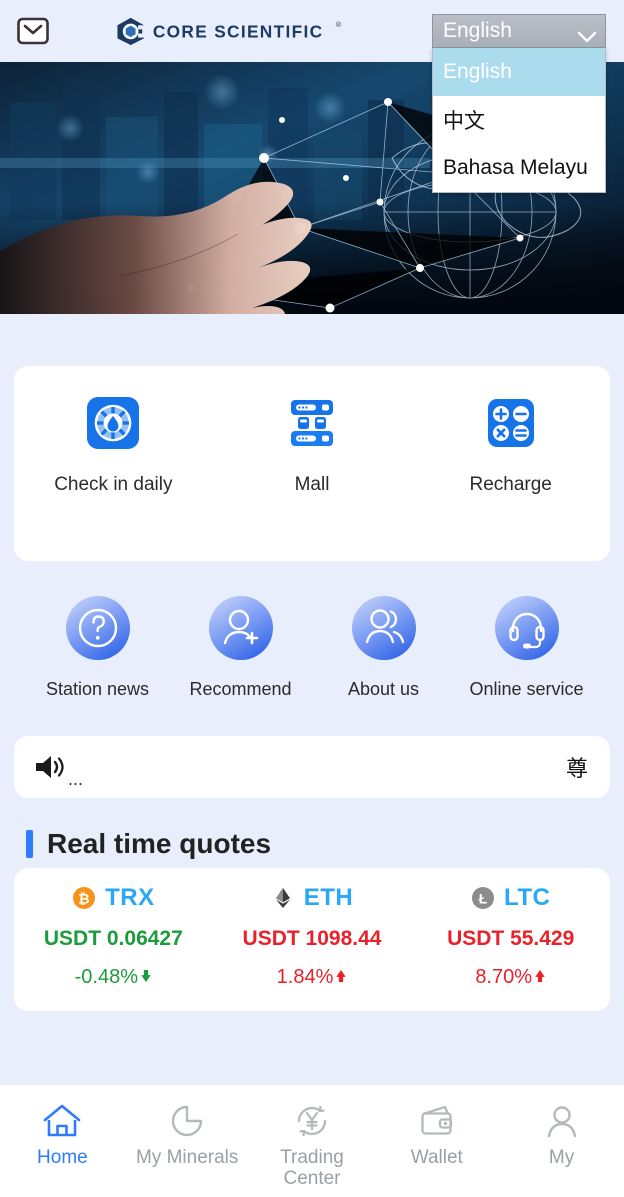 The width and height of the screenshot is (624, 1197). Describe the element at coordinates (159, 843) in the screenshot. I see `section-title: Real time quotes` at that location.